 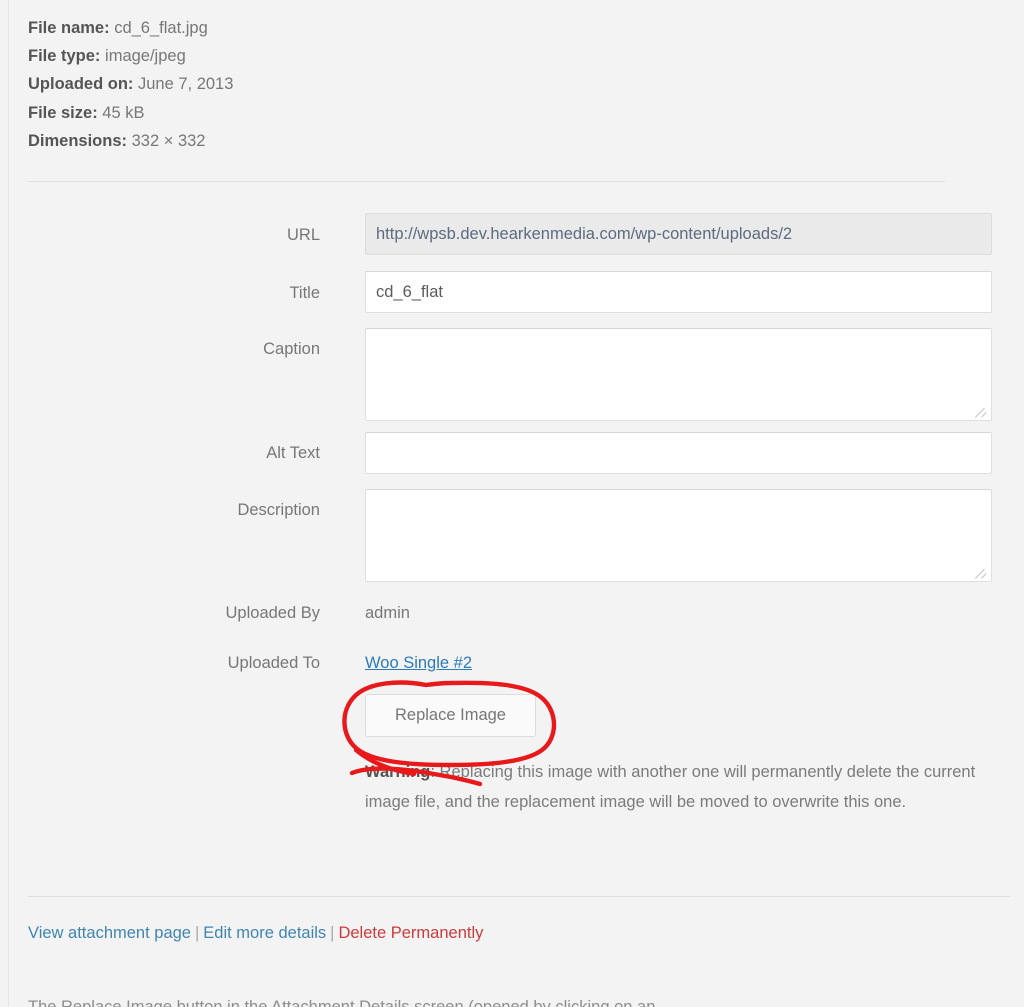 I want to click on uploaded-by-label: Uploaded By, so click(x=272, y=613).